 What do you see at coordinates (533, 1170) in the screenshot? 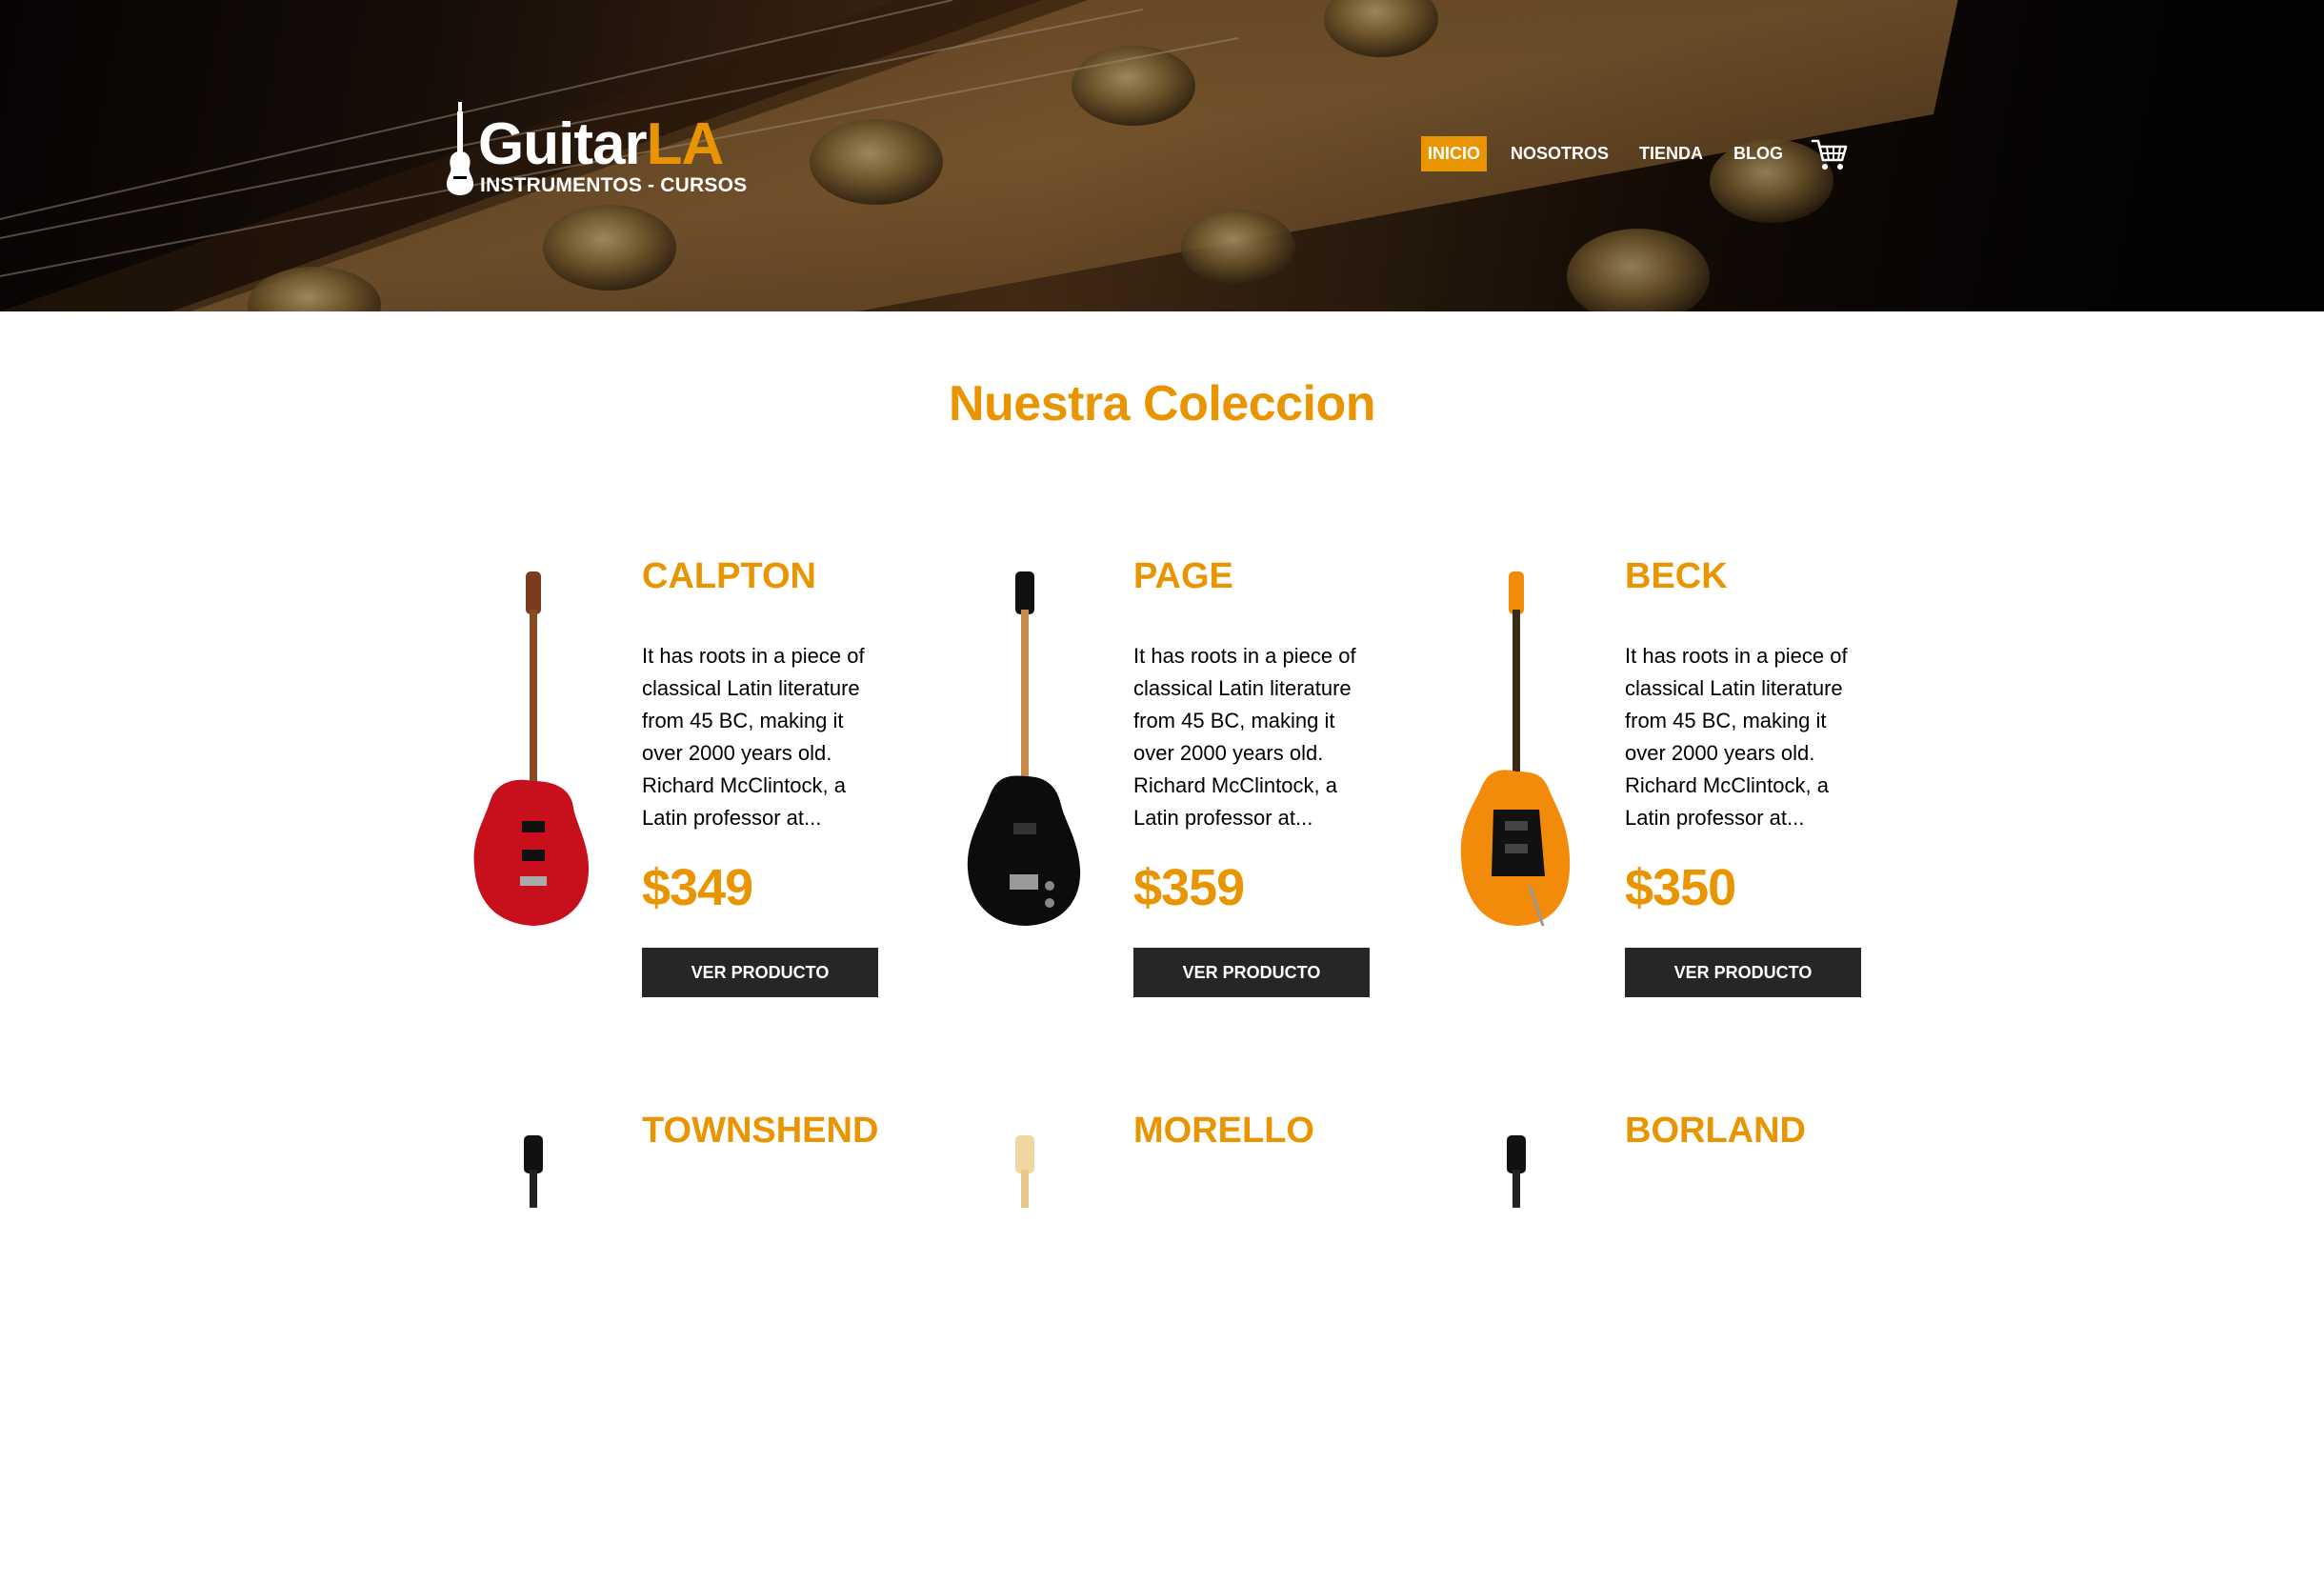
I see `product-image-townshend` at bounding box center [533, 1170].